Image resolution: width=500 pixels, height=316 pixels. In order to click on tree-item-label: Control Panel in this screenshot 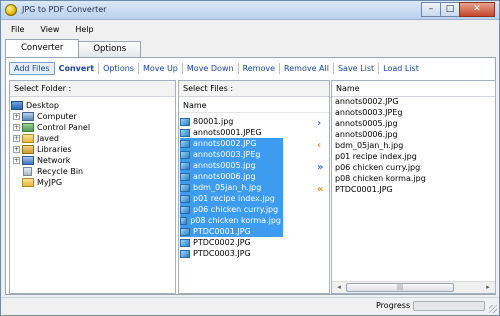, I will do `click(64, 127)`.